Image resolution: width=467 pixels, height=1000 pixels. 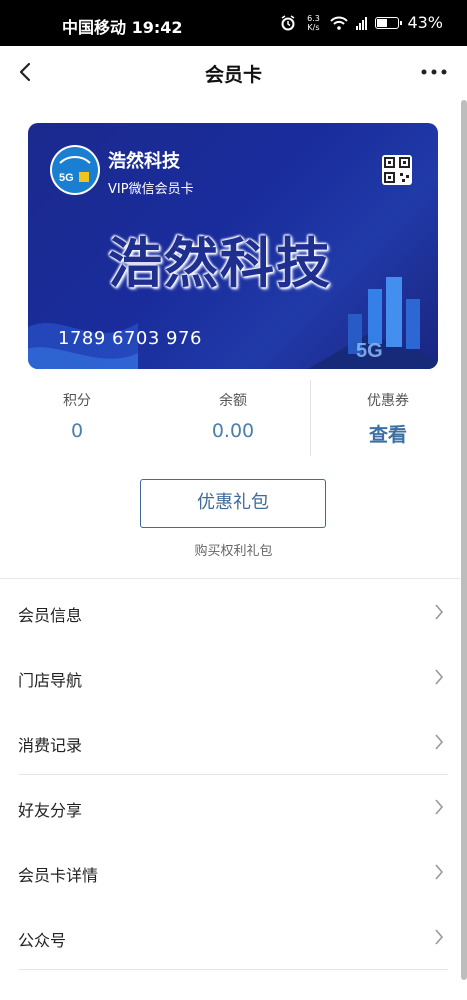 What do you see at coordinates (77, 401) in the screenshot?
I see `points-label: 积分` at bounding box center [77, 401].